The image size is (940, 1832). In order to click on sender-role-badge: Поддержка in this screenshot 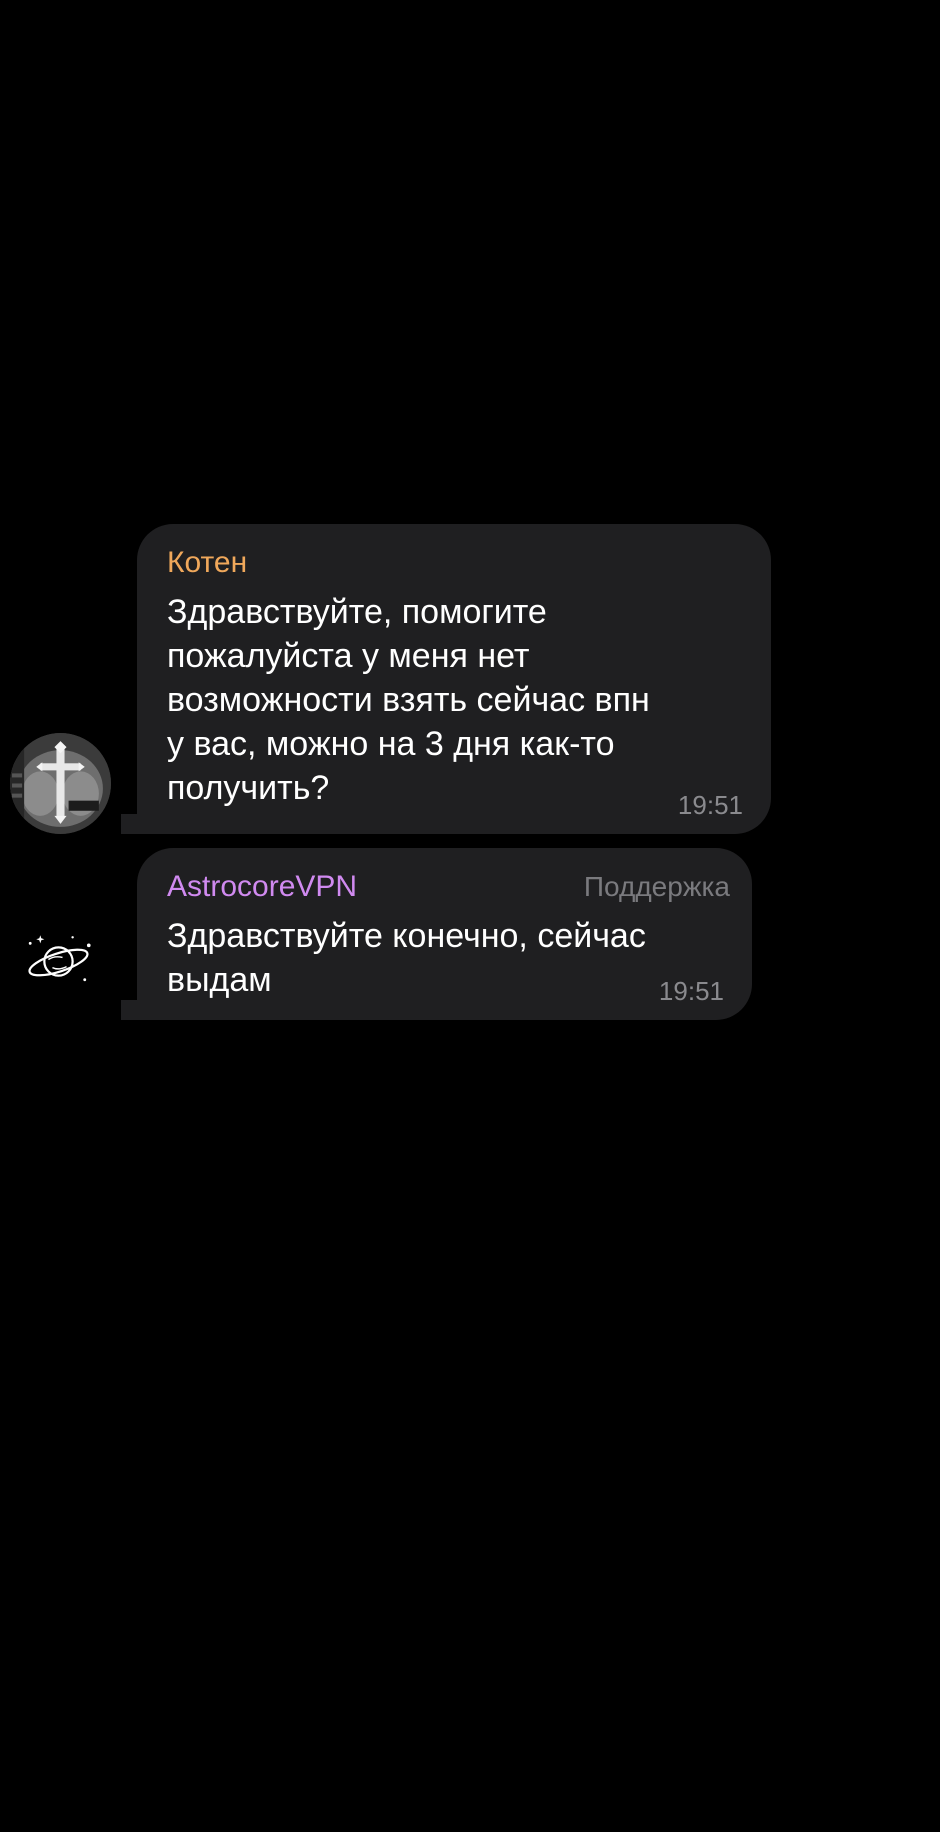, I will do `click(656, 886)`.